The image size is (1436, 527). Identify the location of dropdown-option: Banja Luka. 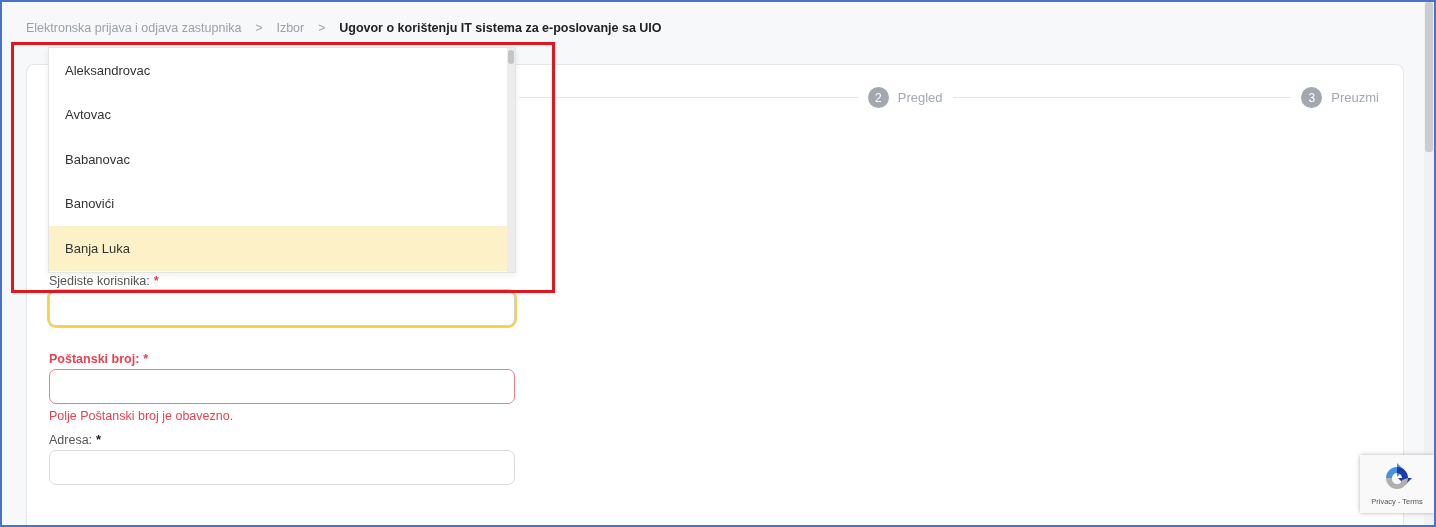
(278, 248).